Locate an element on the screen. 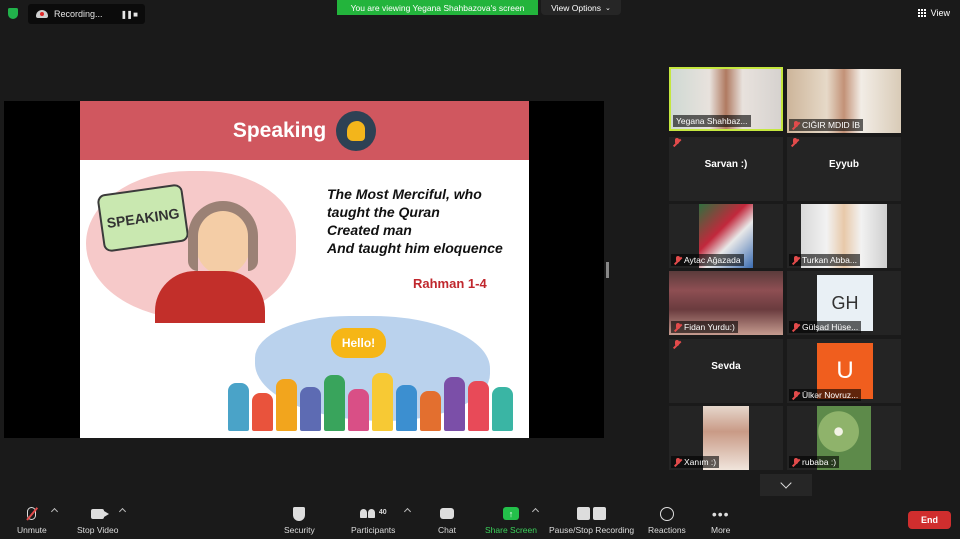 The height and width of the screenshot is (539, 960). encryption-shield-icon is located at coordinates (13, 13).